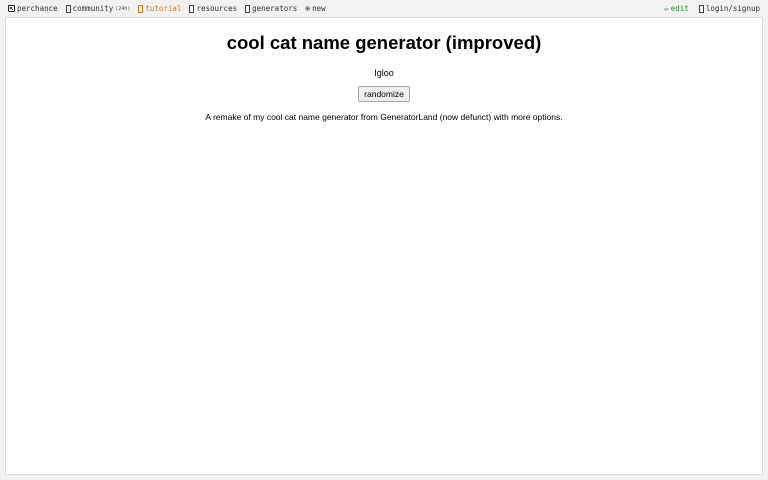 The height and width of the screenshot is (480, 768). Describe the element at coordinates (384, 94) in the screenshot. I see `randomize-button: randomize` at that location.